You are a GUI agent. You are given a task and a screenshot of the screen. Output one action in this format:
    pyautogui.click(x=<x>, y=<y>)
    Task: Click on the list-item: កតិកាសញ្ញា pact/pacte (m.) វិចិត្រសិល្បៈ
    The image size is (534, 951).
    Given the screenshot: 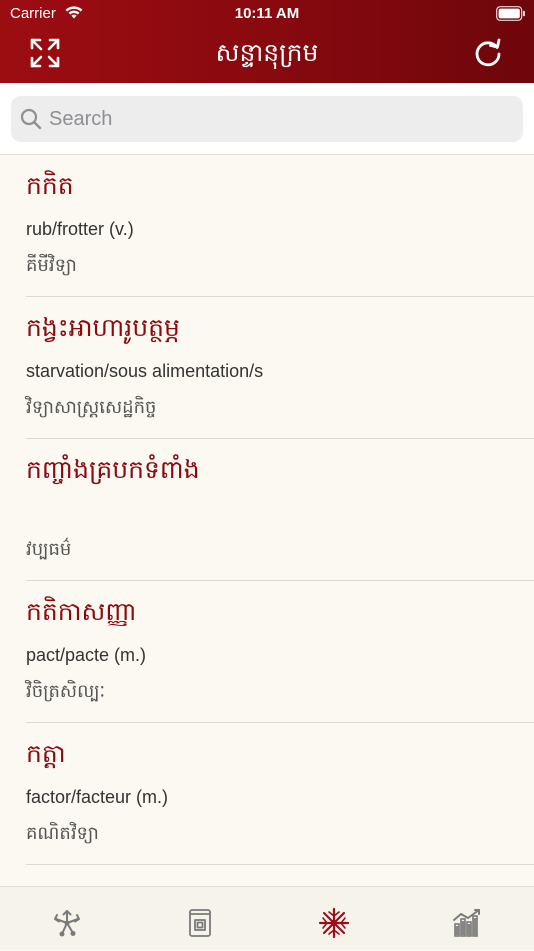 What is the action you would take?
    pyautogui.click(x=267, y=652)
    